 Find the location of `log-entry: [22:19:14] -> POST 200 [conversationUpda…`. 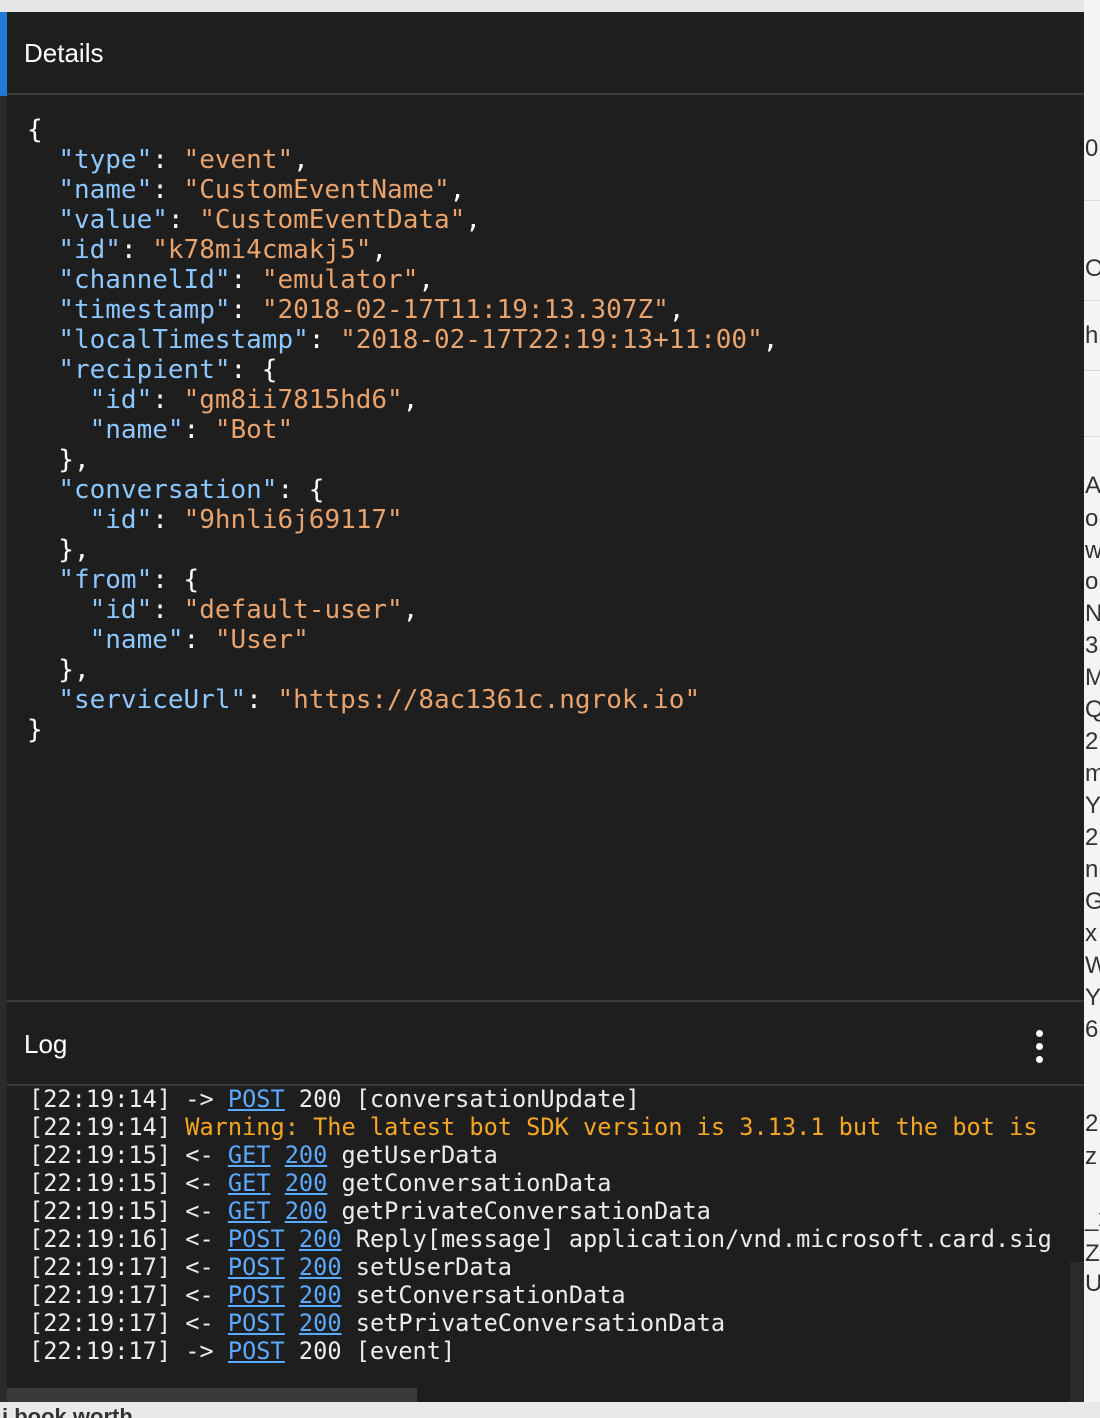

log-entry: [22:19:14] -> POST 200 [conversationUpda… is located at coordinates (554, 1099).